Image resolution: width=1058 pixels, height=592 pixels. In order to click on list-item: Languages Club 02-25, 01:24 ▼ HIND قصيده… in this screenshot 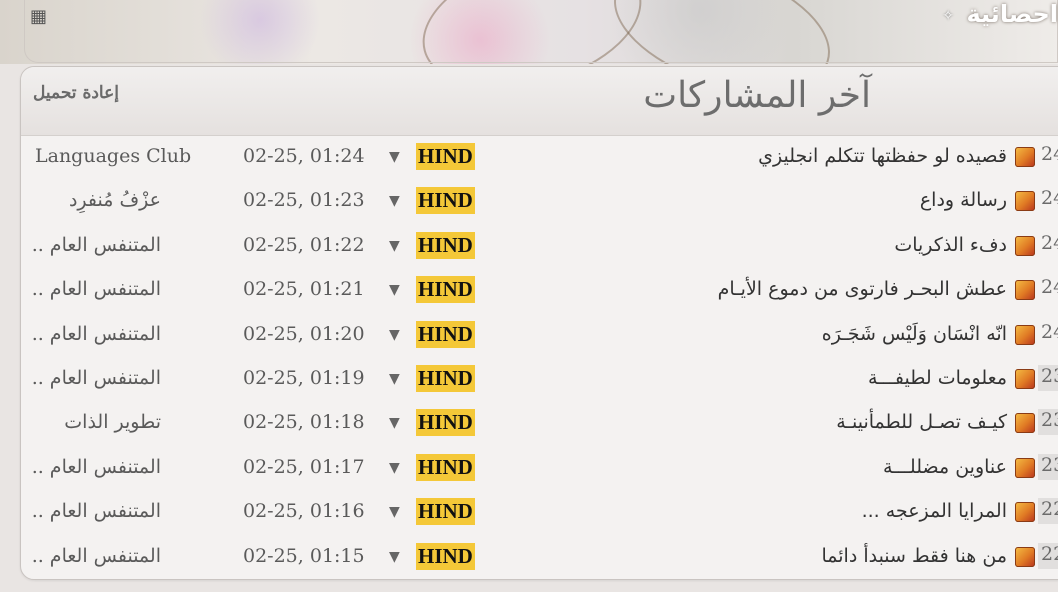, I will do `click(539, 159)`.